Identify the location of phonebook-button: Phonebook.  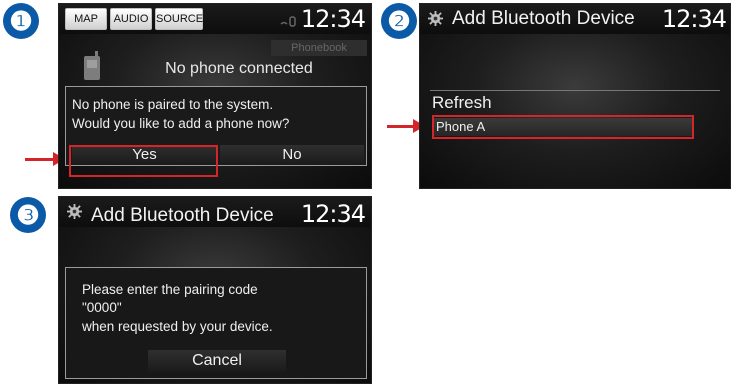
(319, 48).